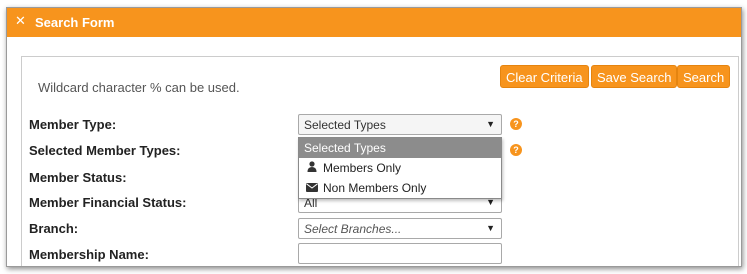 This screenshot has width=747, height=274. Describe the element at coordinates (139, 87) in the screenshot. I see `wildcard-hint: Wildcard character % can be used.` at that location.